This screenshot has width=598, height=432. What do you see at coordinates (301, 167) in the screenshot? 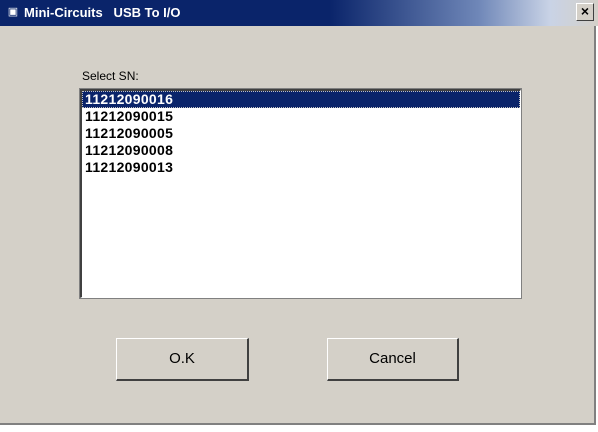
I see `list-item-sn-5: 11212090013` at bounding box center [301, 167].